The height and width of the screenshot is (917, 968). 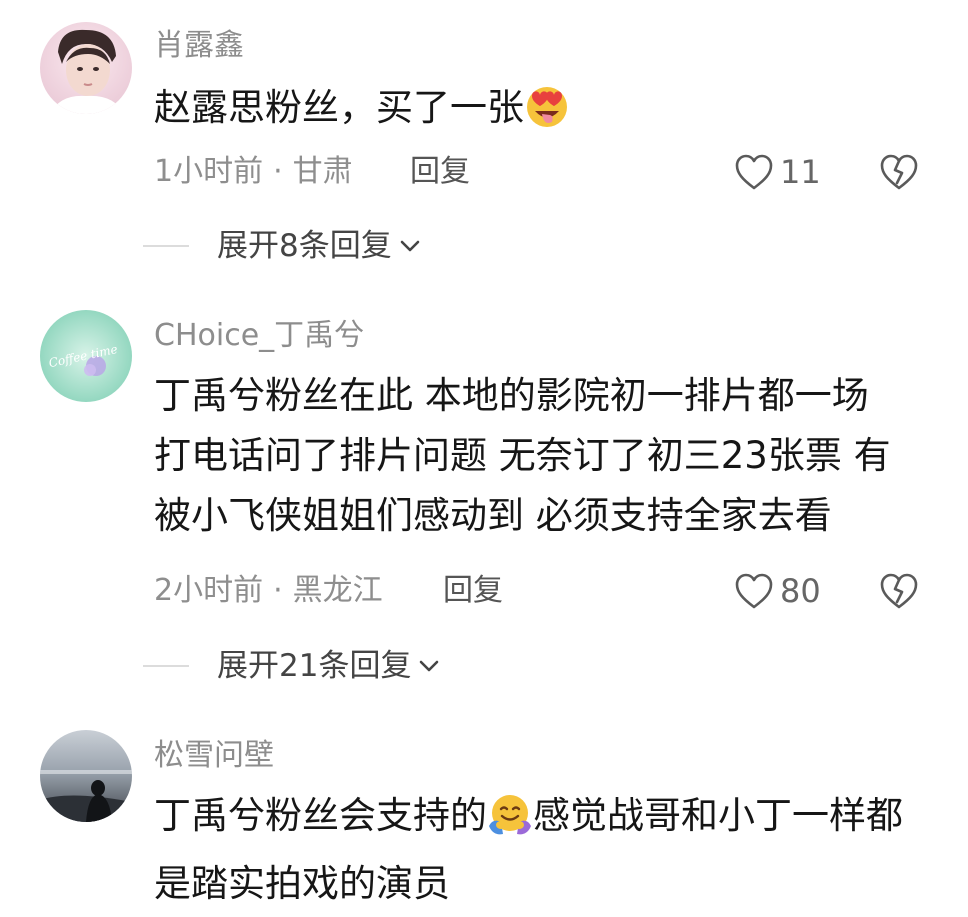 I want to click on comment-text: 赵露思粉丝，买了一张, so click(x=362, y=112).